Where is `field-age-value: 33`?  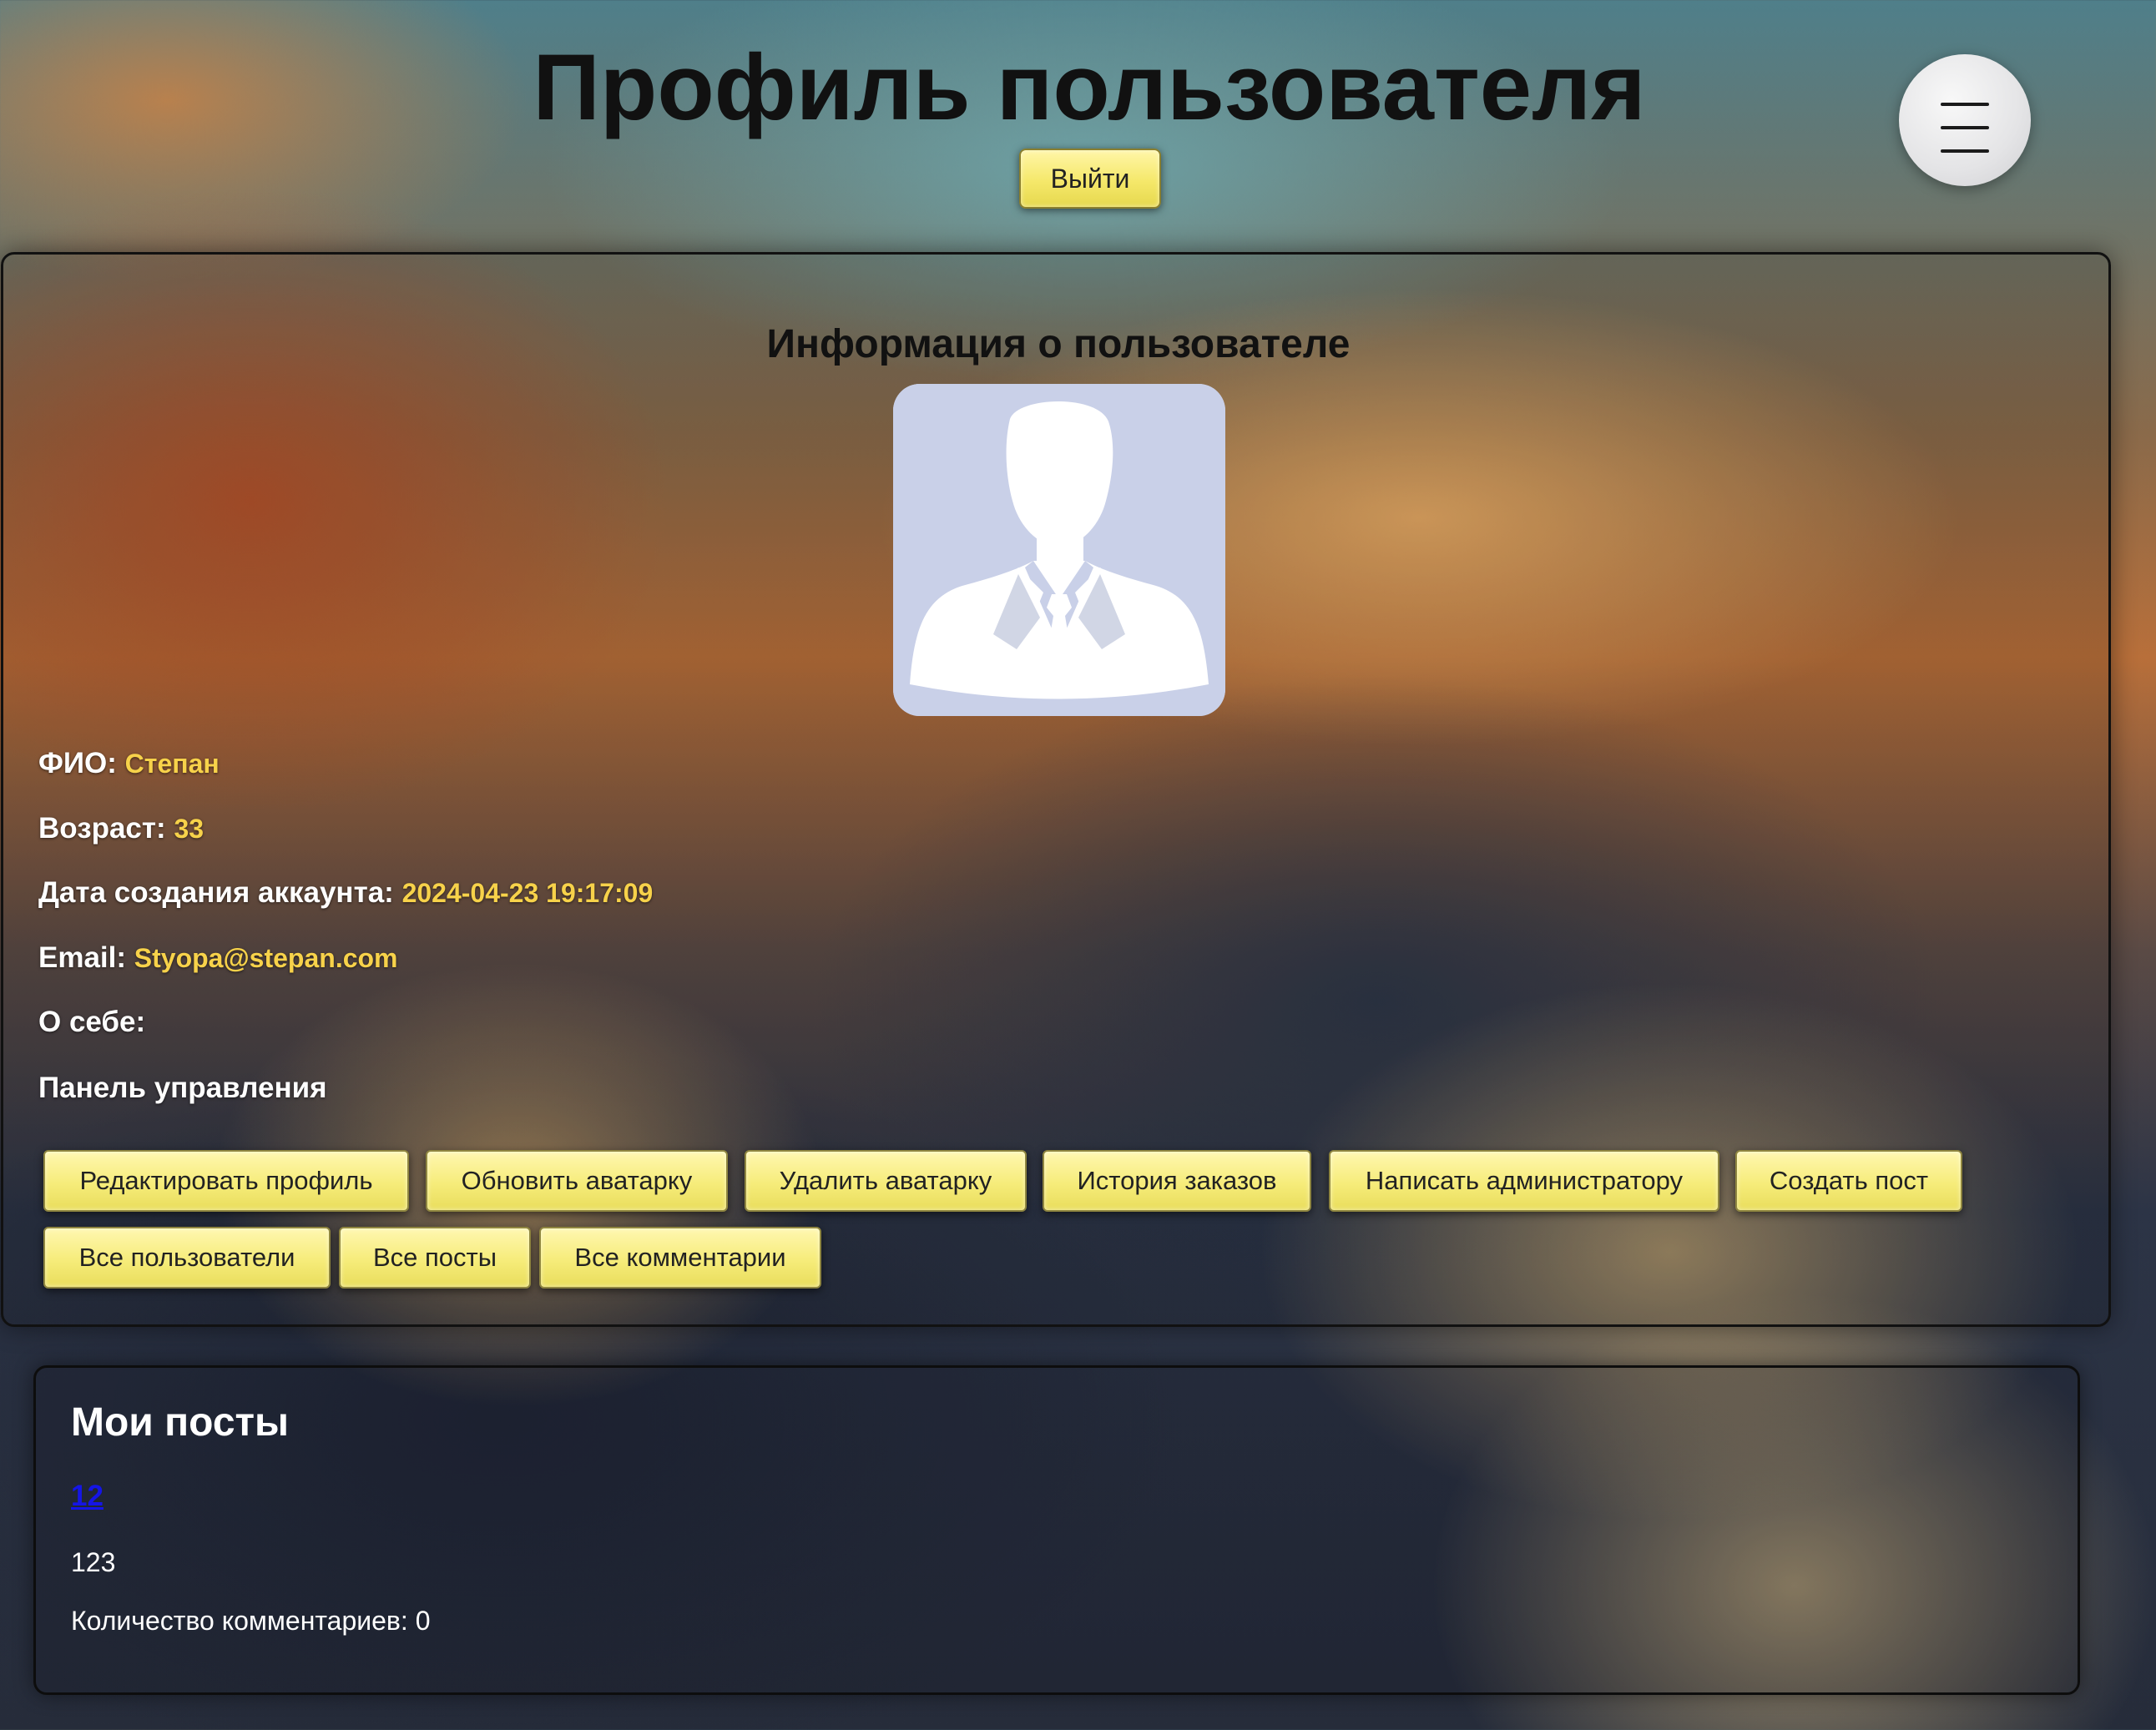 field-age-value: 33 is located at coordinates (189, 829).